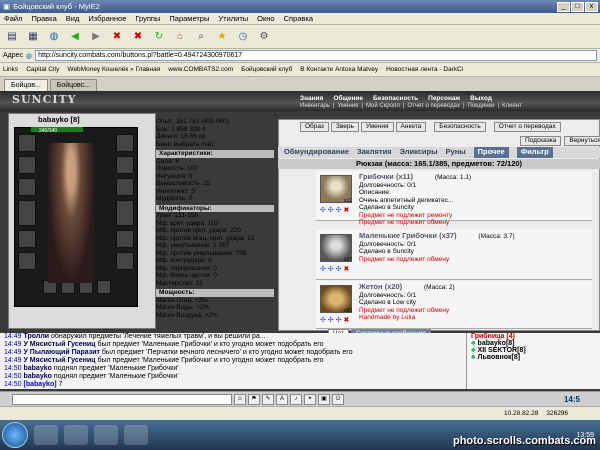  I want to click on clear-icon: ✎, so click(268, 399).